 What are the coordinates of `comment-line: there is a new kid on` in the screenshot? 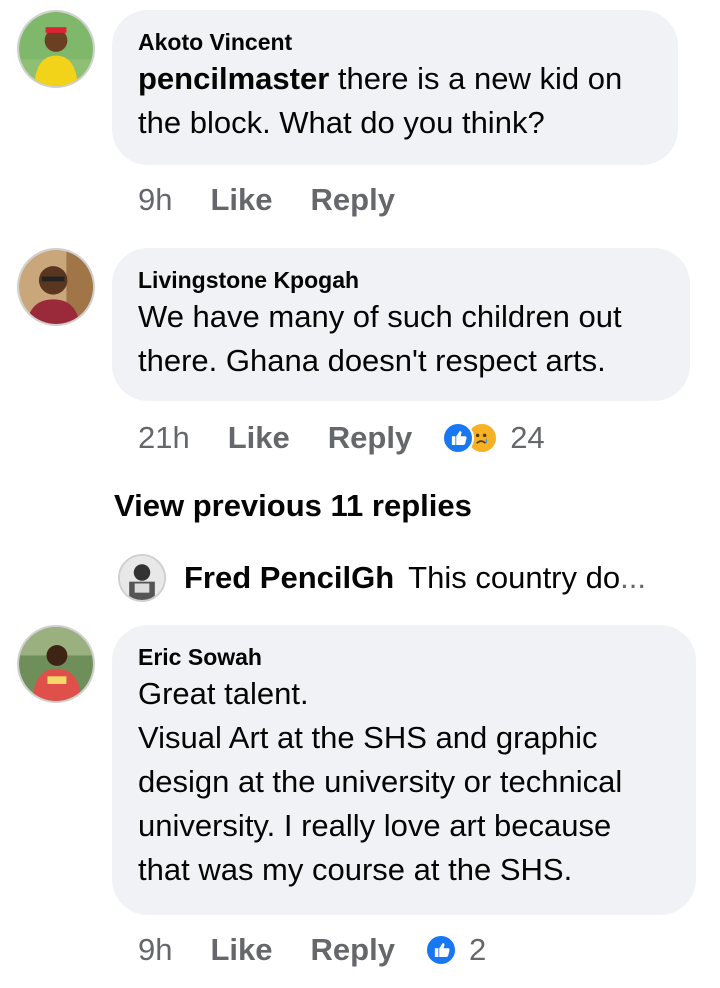 It's located at (480, 78).